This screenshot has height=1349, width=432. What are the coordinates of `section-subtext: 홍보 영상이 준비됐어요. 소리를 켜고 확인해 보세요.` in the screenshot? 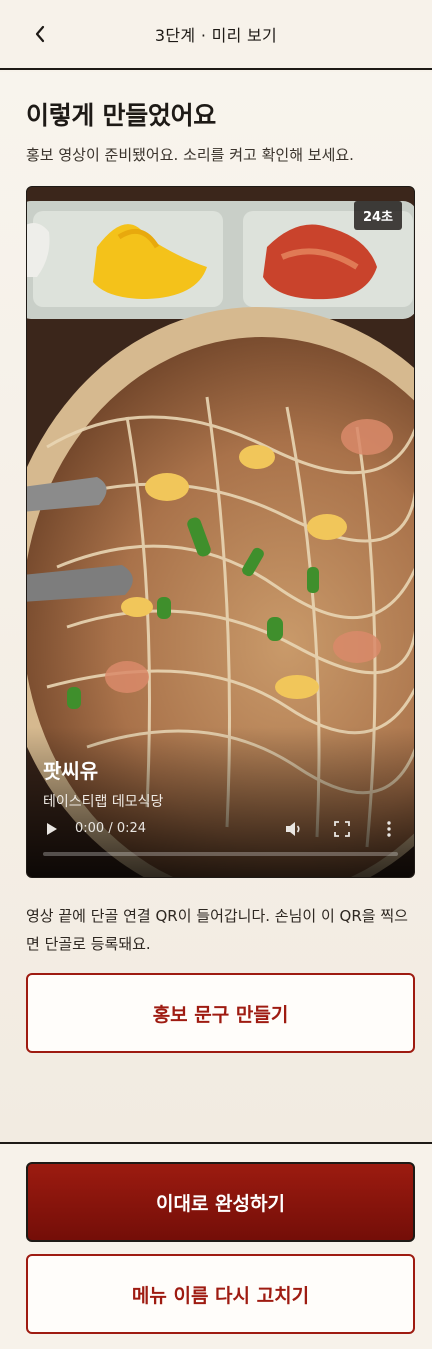 It's located at (190, 155).